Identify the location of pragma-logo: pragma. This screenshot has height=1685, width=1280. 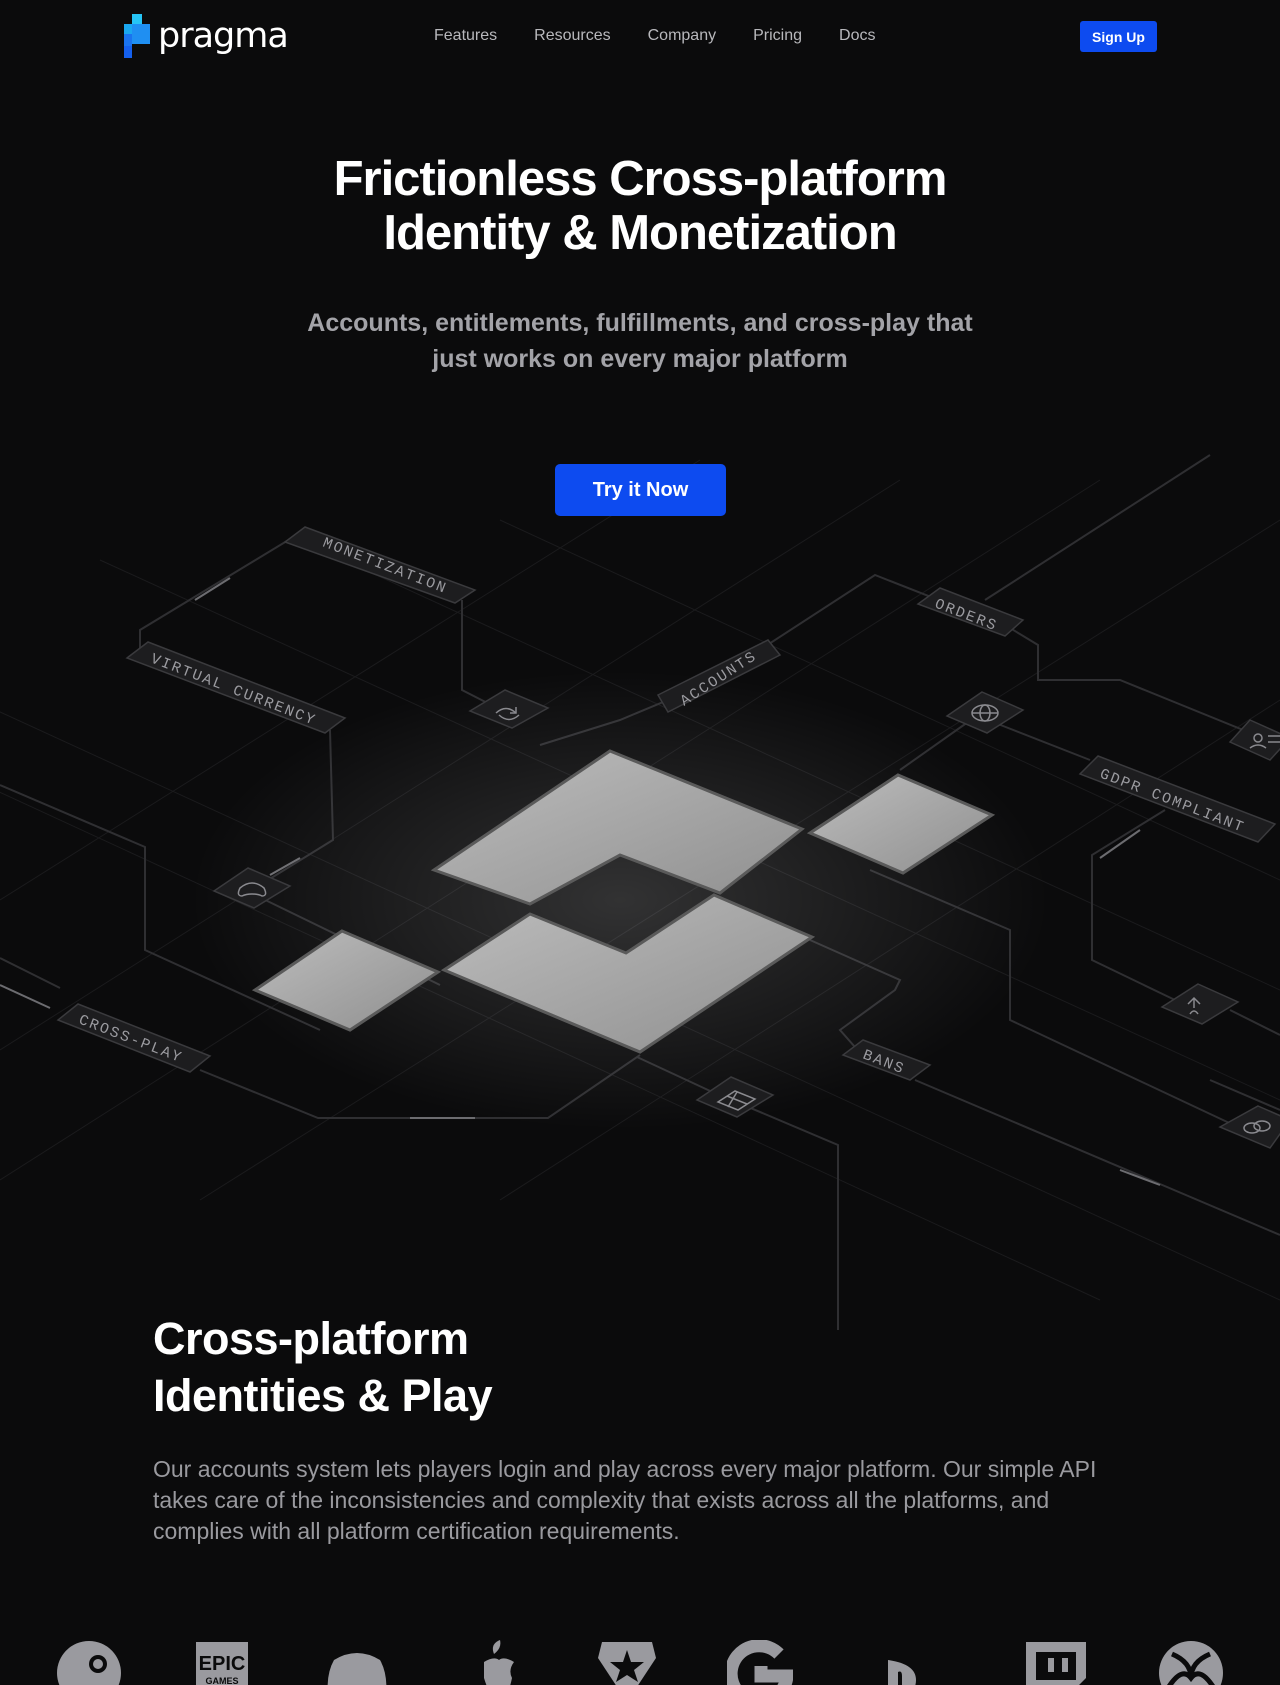
(206, 36).